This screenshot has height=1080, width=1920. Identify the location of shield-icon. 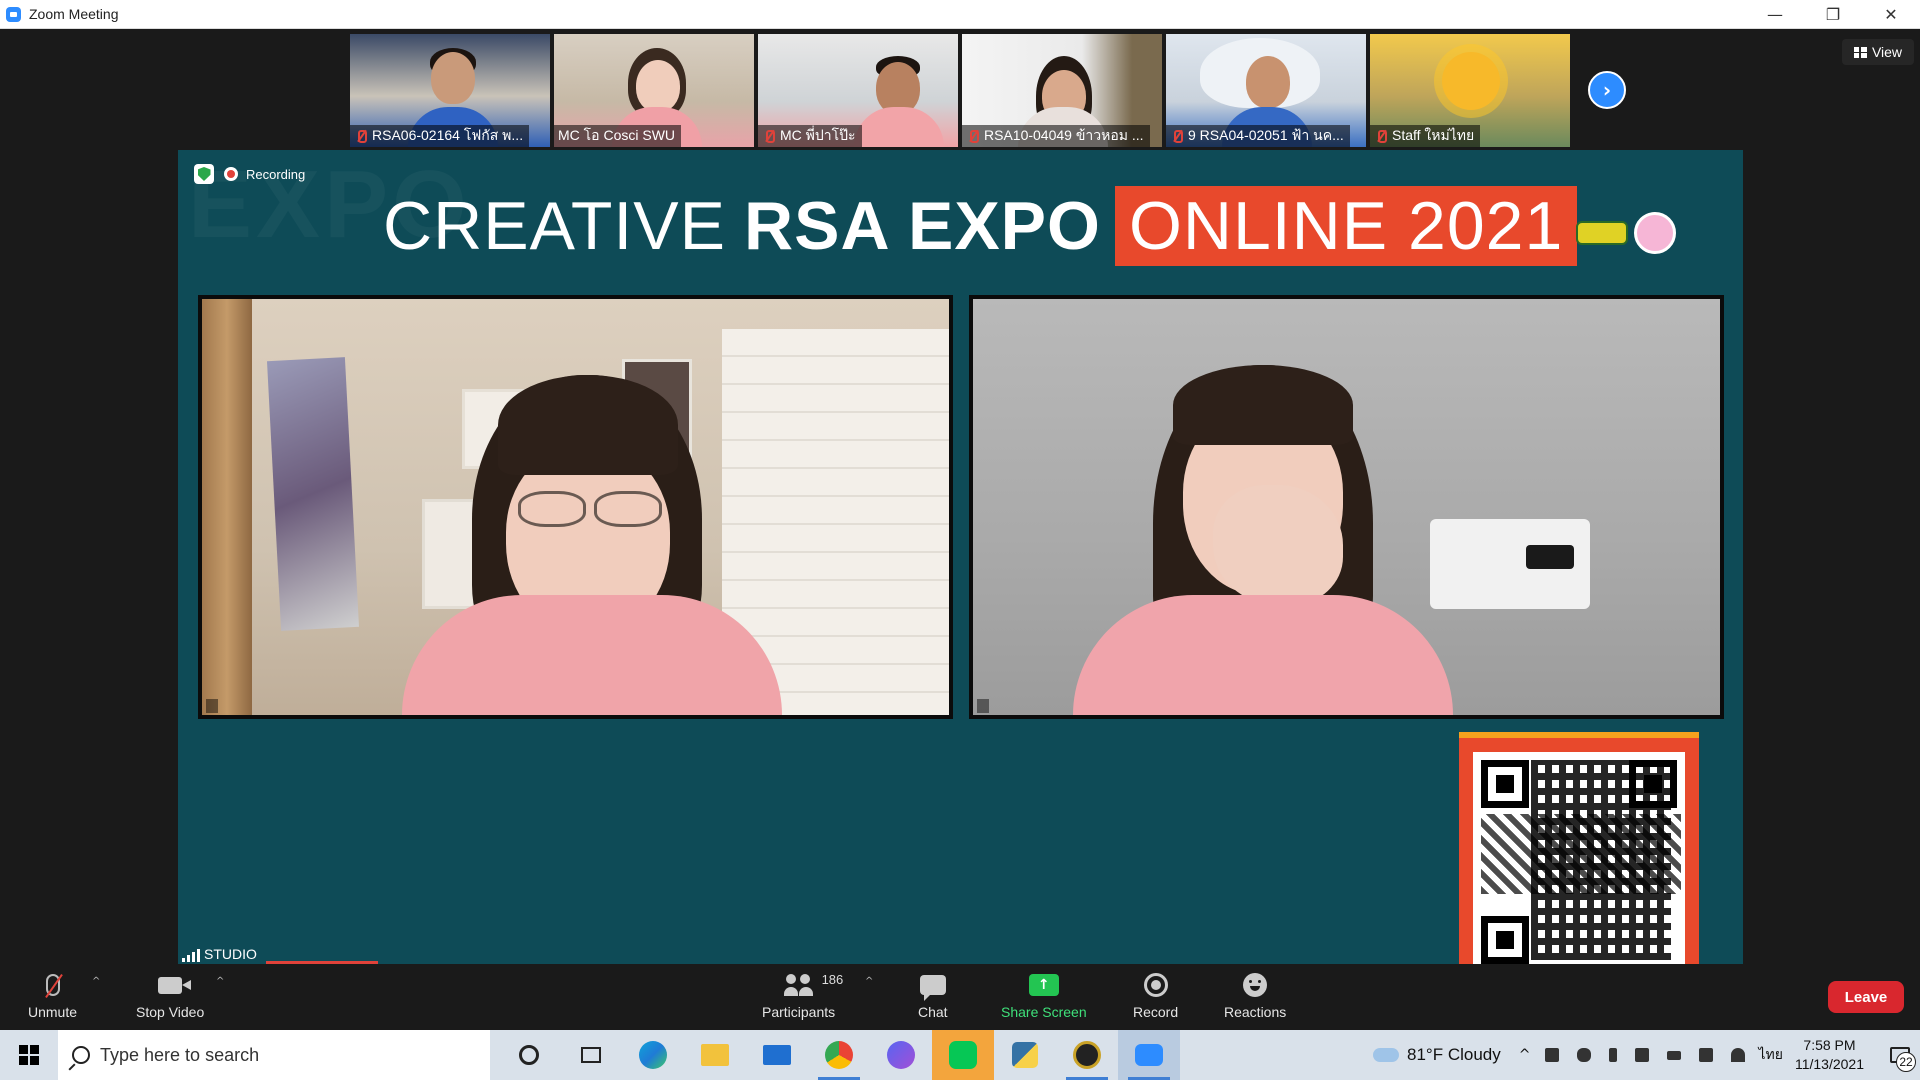
(204, 174).